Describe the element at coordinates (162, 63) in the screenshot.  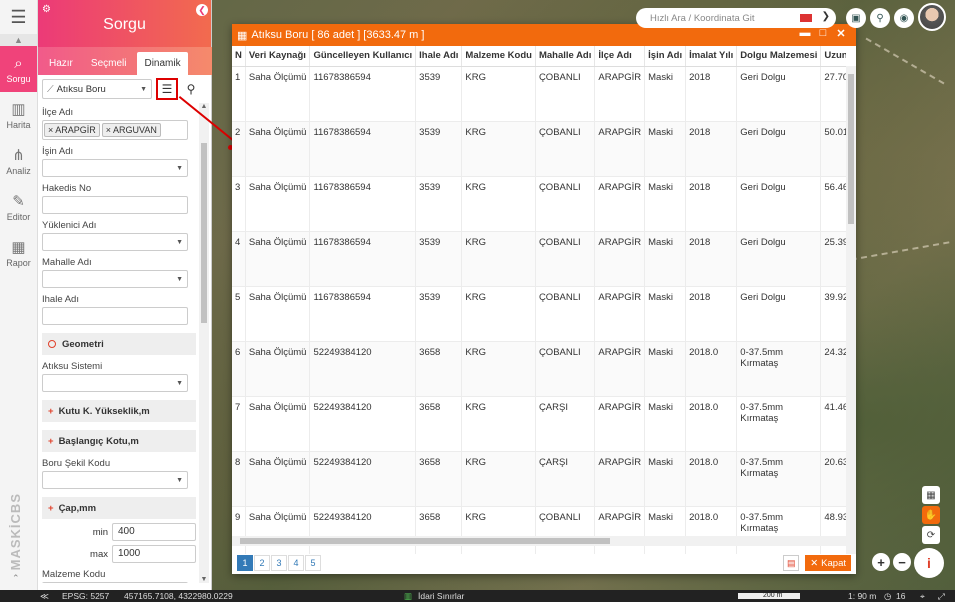
I see `tab-dinamik: Dinamik` at that location.